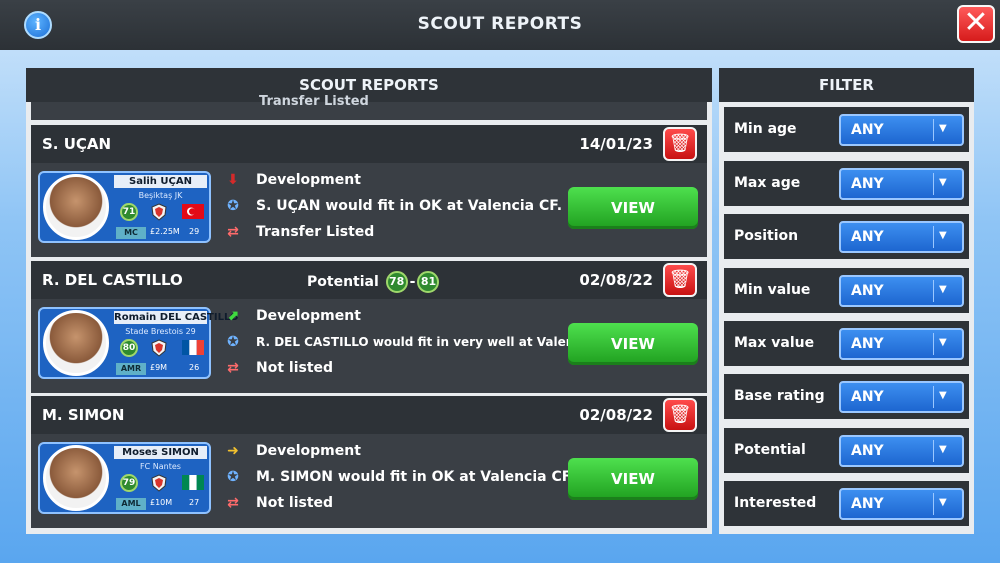 The image size is (1000, 563). I want to click on player-full-name: Moses SIMON, so click(160, 452).